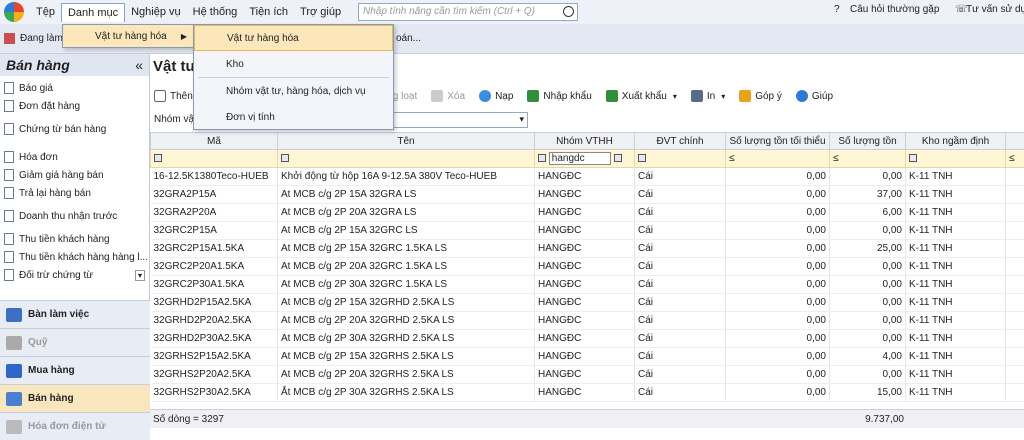  What do you see at coordinates (75, 426) in the screenshot?
I see `module-e-invoice: Hóa đơn điện tử` at bounding box center [75, 426].